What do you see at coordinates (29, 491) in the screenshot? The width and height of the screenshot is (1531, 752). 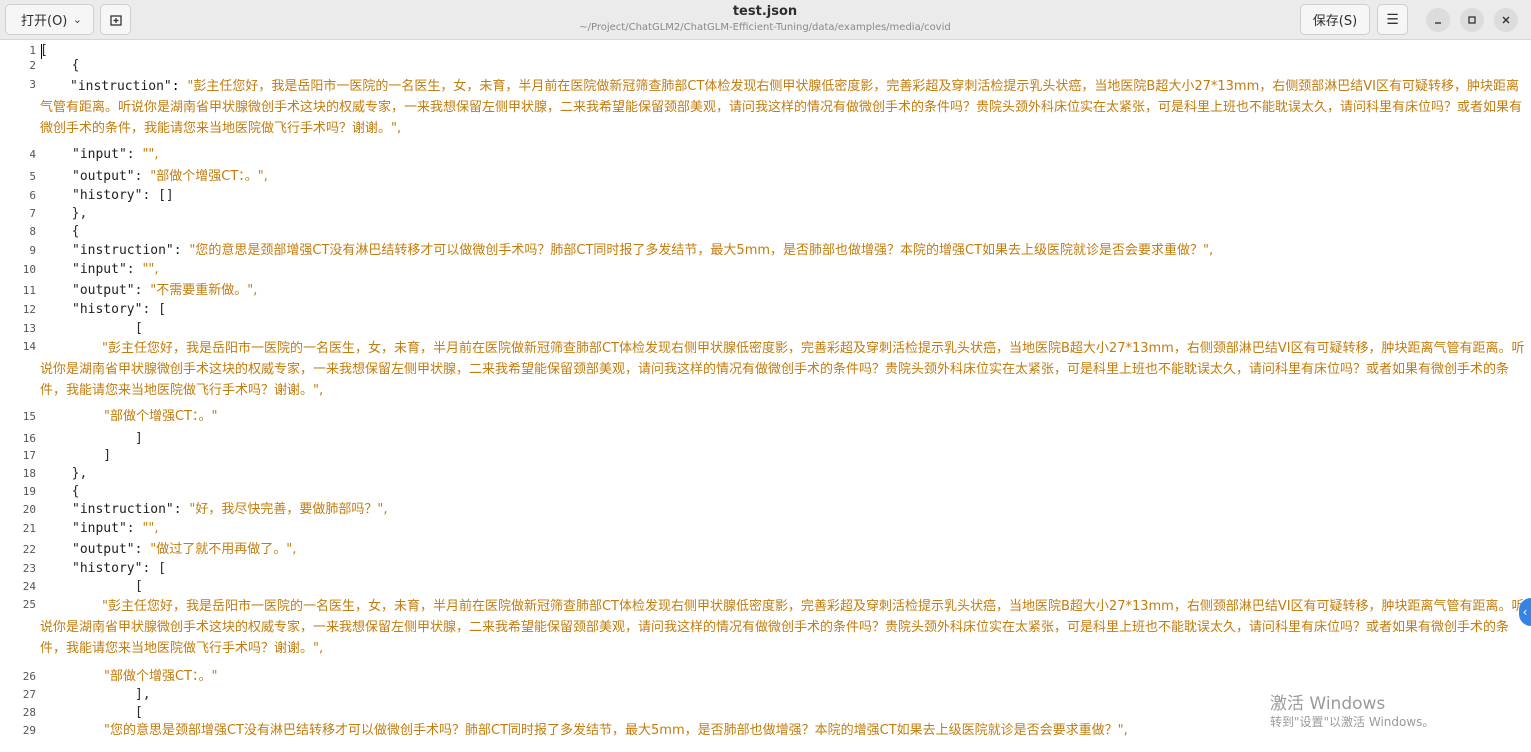 I see `line-number: 19` at bounding box center [29, 491].